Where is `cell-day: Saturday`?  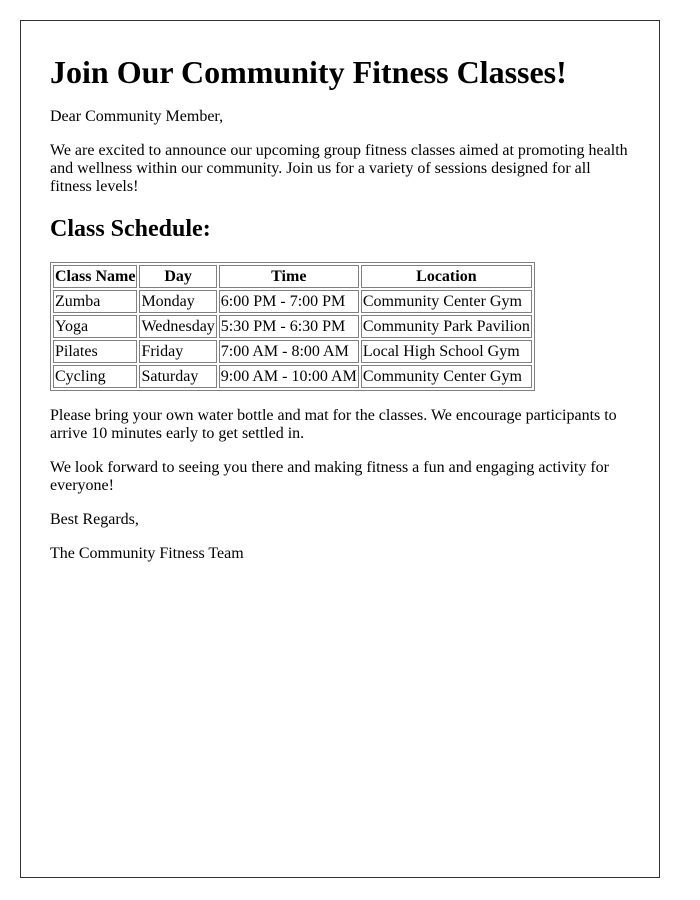
cell-day: Saturday is located at coordinates (178, 376).